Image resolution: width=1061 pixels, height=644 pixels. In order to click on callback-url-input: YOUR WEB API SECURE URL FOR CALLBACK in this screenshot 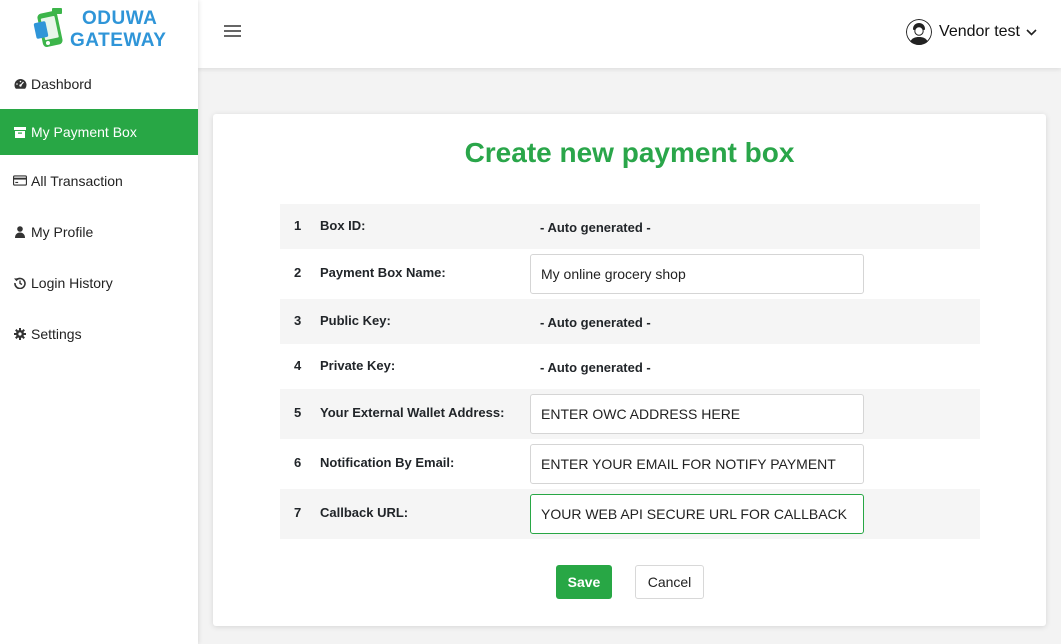, I will do `click(697, 514)`.